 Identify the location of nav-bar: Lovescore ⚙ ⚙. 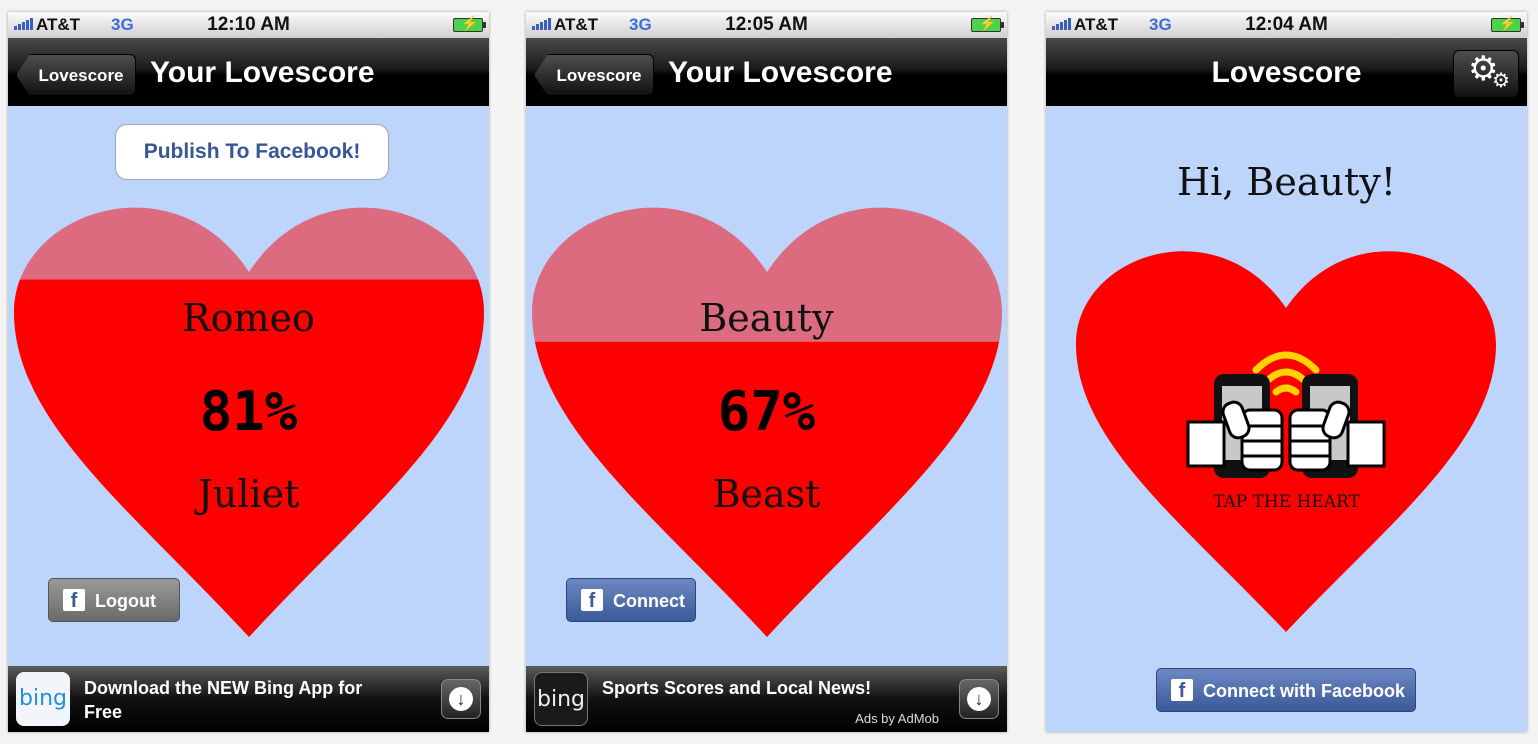
(1286, 72).